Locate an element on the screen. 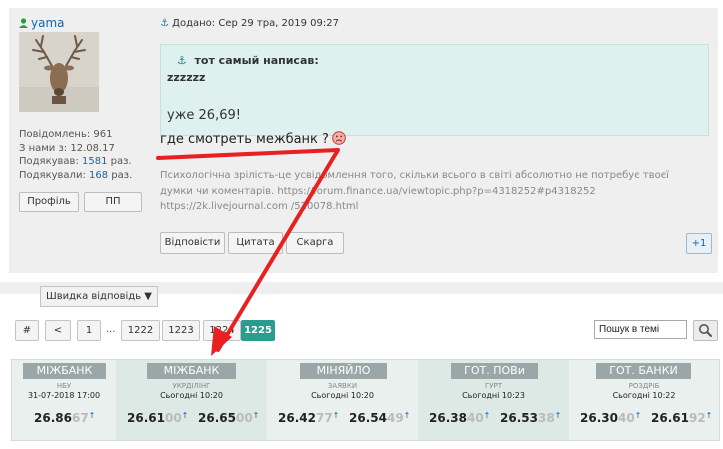  sad-smiley-icon is located at coordinates (339, 138).